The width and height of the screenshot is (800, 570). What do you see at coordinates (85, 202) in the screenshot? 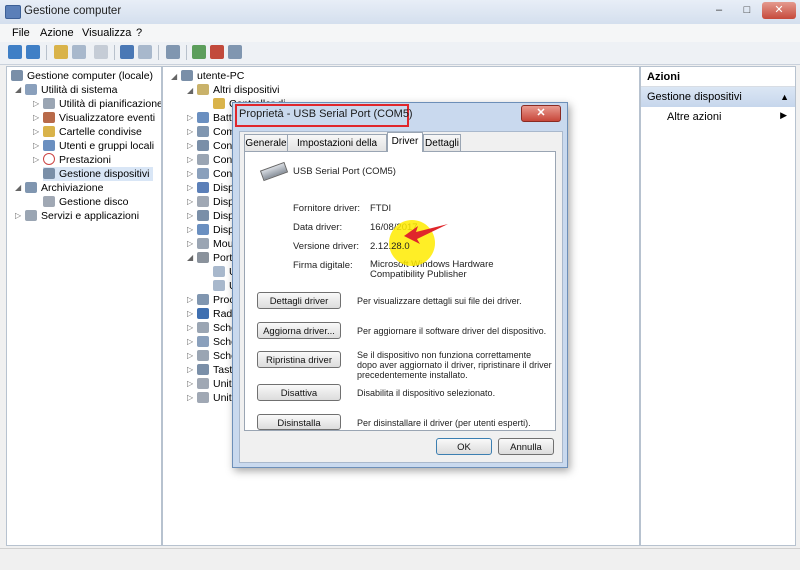
I see `tree-item-gestione-disco: Gestione disco` at bounding box center [85, 202].